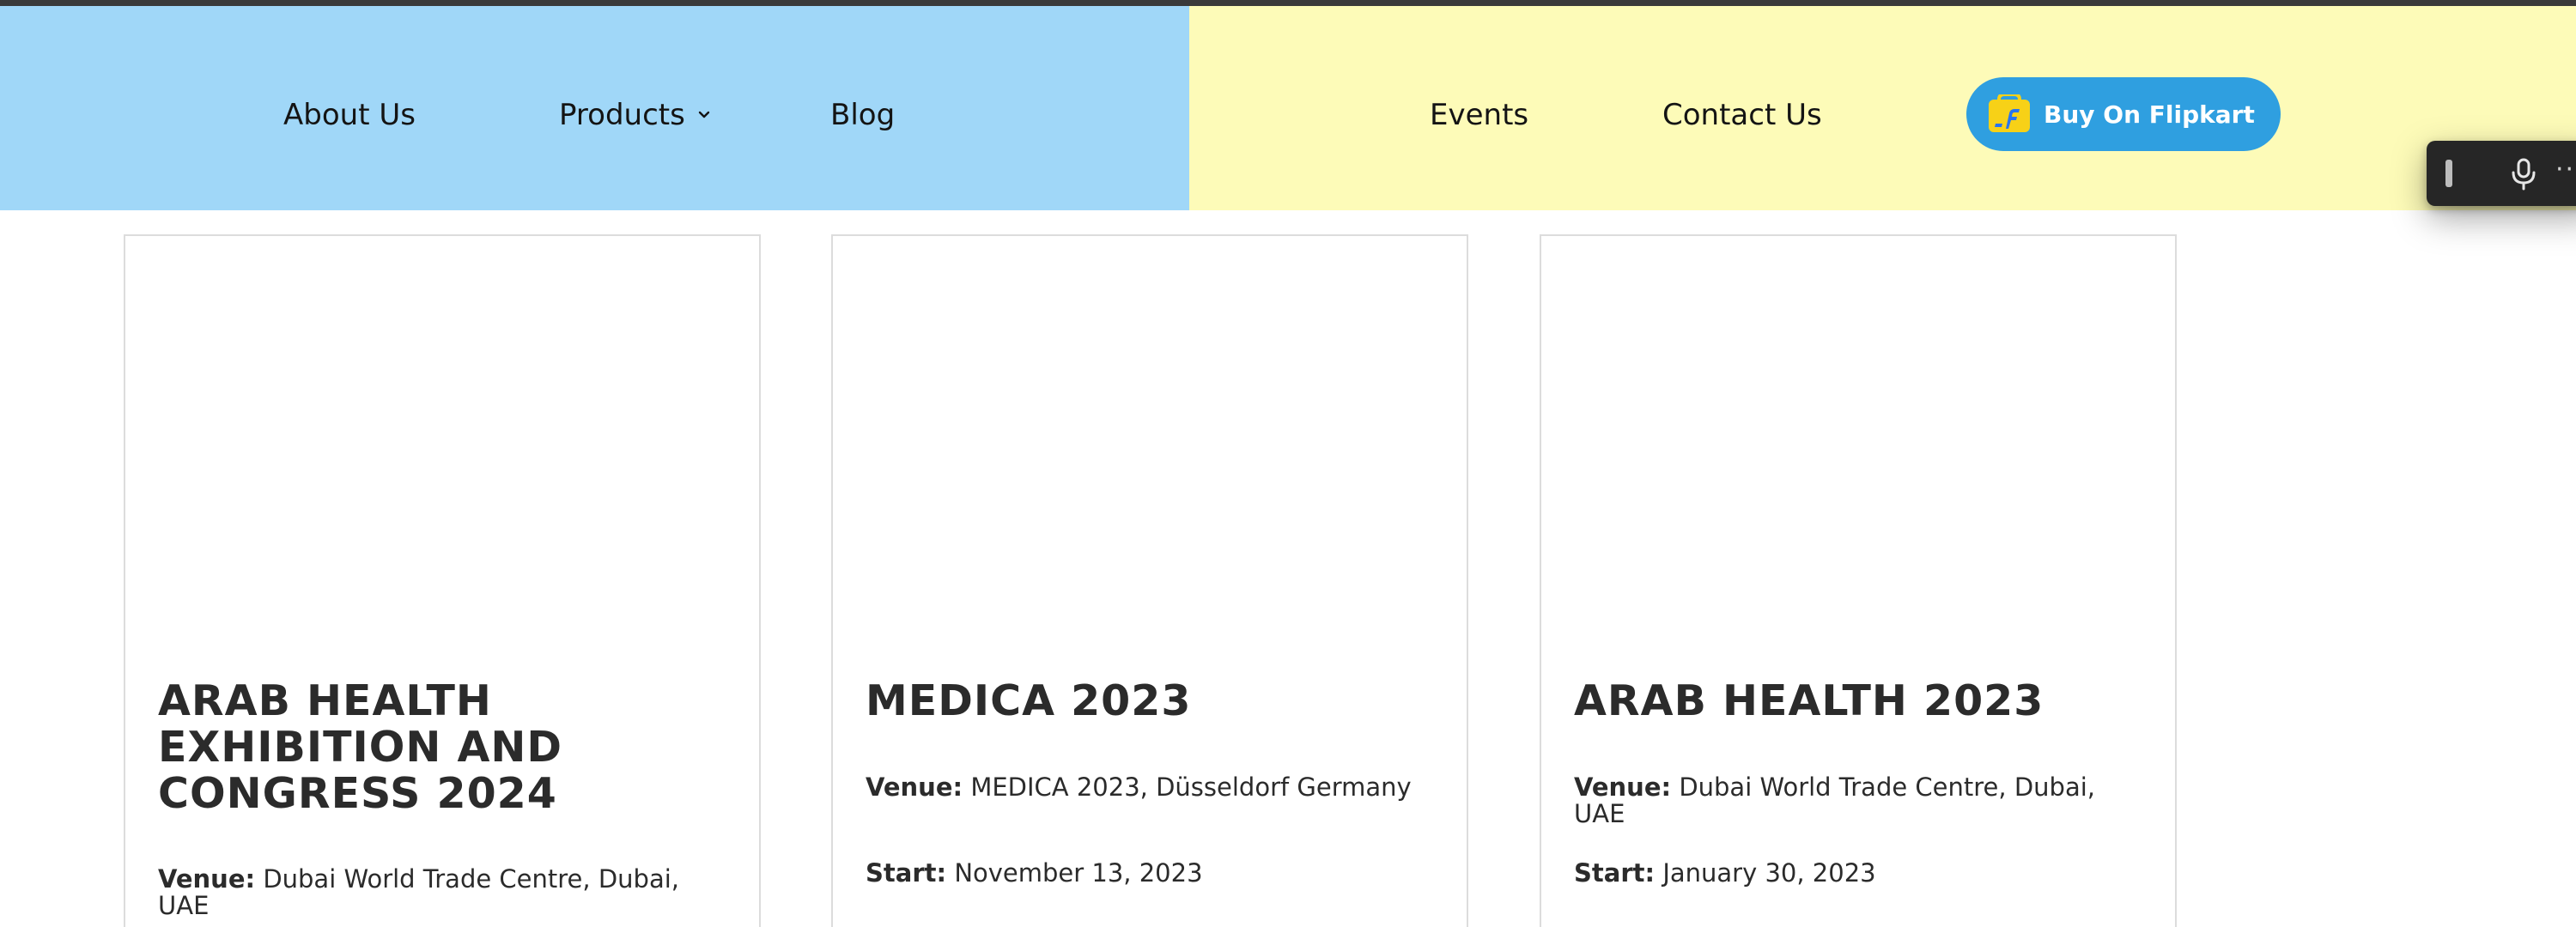 This screenshot has width=2576, height=927. What do you see at coordinates (360, 747) in the screenshot?
I see `event-title: ARAB HEALTH EXHIBITION AND CONGRESS 2024` at bounding box center [360, 747].